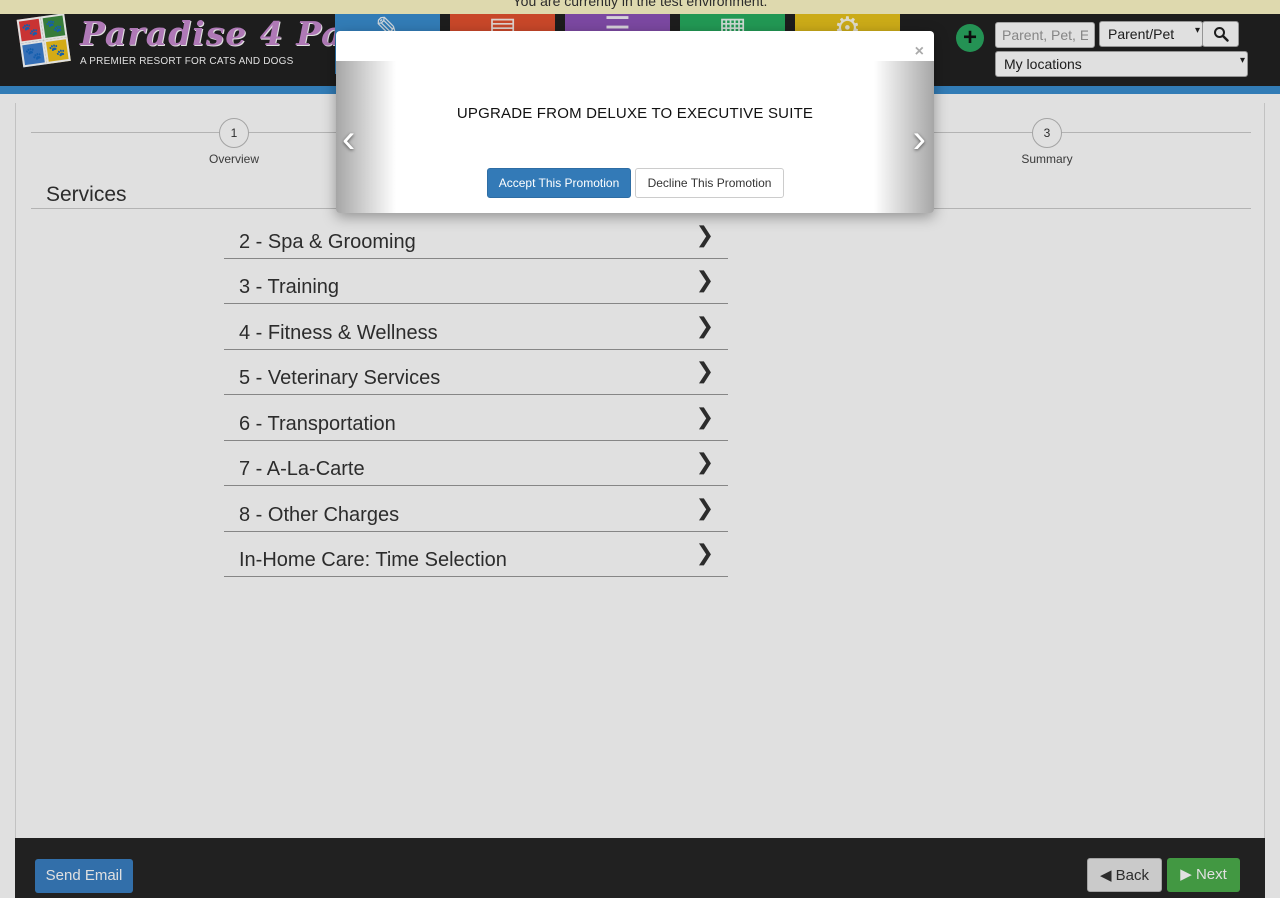  What do you see at coordinates (919, 139) in the screenshot?
I see `chevron-right-icon: ›` at bounding box center [919, 139].